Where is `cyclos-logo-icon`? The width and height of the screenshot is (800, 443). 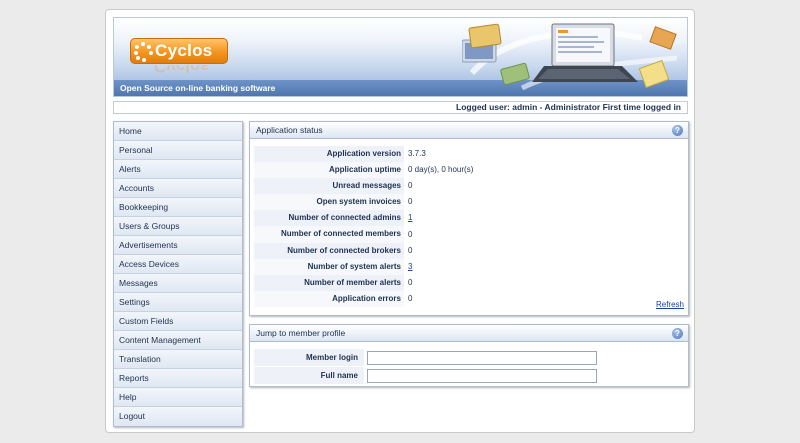 cyclos-logo-icon is located at coordinates (143, 51).